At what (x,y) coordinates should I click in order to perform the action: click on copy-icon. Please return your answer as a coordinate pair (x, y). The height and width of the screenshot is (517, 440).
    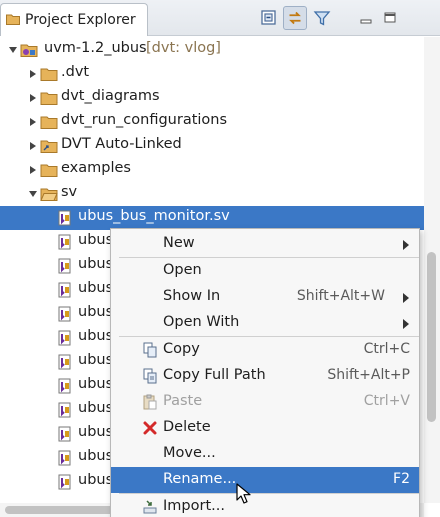
    Looking at the image, I should click on (150, 350).